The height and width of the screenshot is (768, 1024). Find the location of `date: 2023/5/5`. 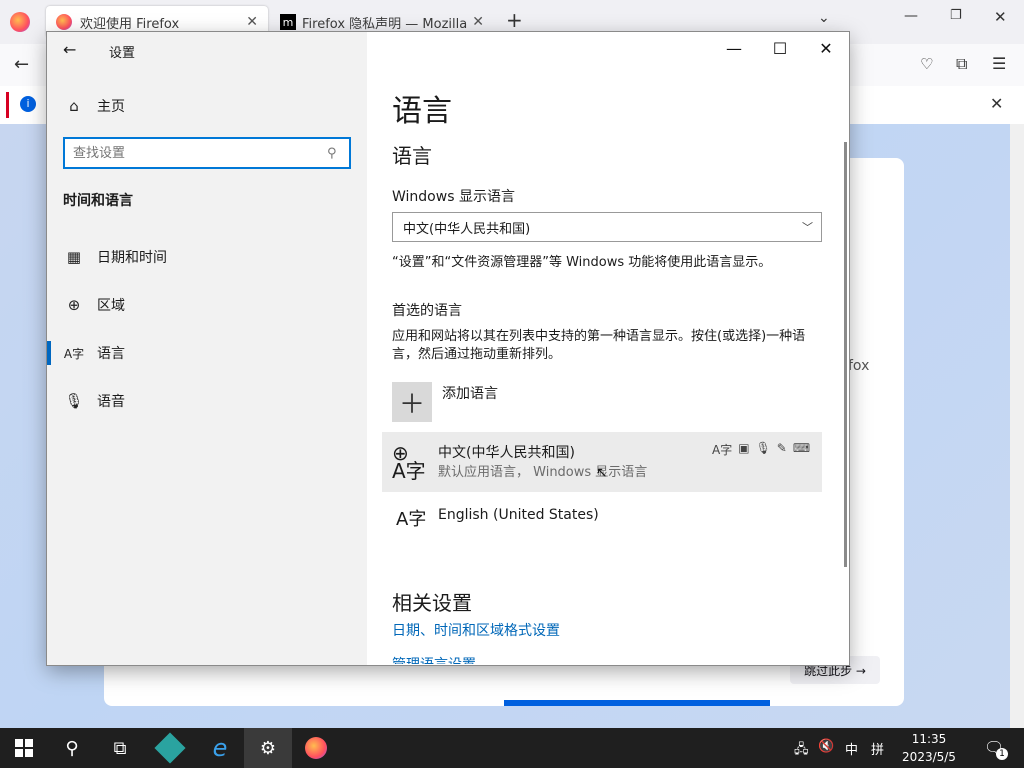

date: 2023/5/5 is located at coordinates (929, 757).